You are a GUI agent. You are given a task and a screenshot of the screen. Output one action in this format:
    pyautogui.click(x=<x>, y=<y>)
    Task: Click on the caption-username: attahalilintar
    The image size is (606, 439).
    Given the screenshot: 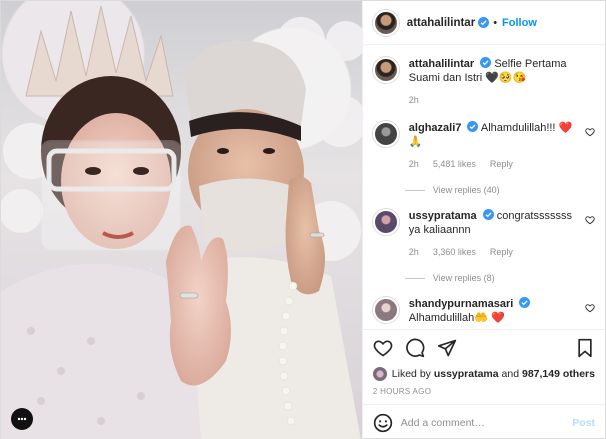 What is the action you would take?
    pyautogui.click(x=441, y=64)
    